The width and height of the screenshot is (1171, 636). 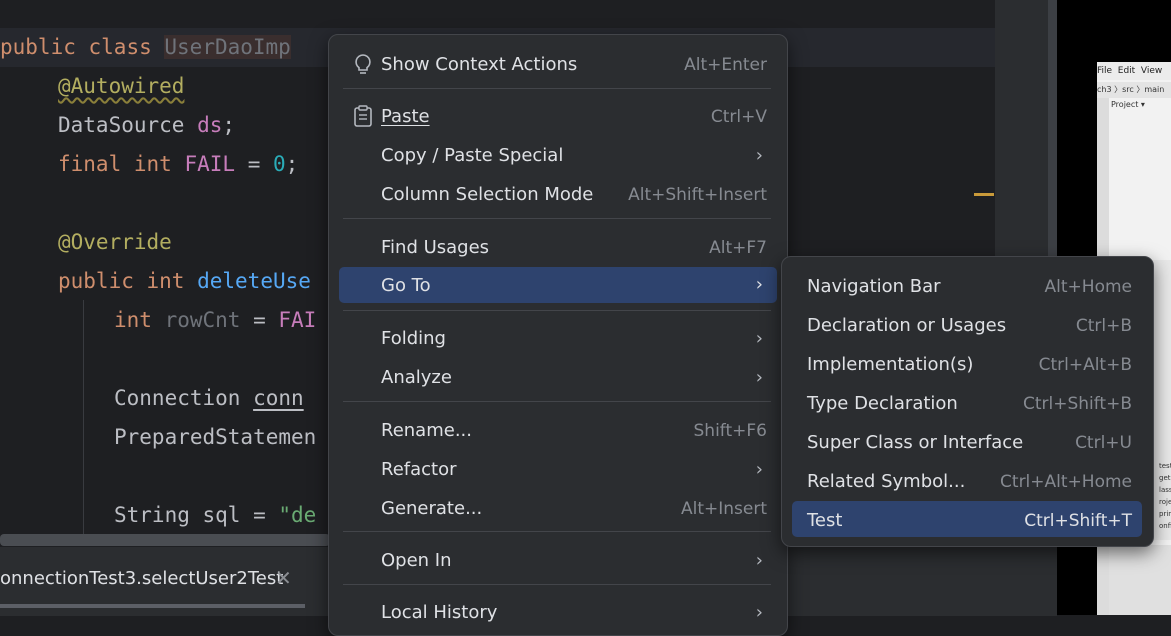 What do you see at coordinates (1103, 443) in the screenshot?
I see `menu-item-shortcut: Ctrl+U` at bounding box center [1103, 443].